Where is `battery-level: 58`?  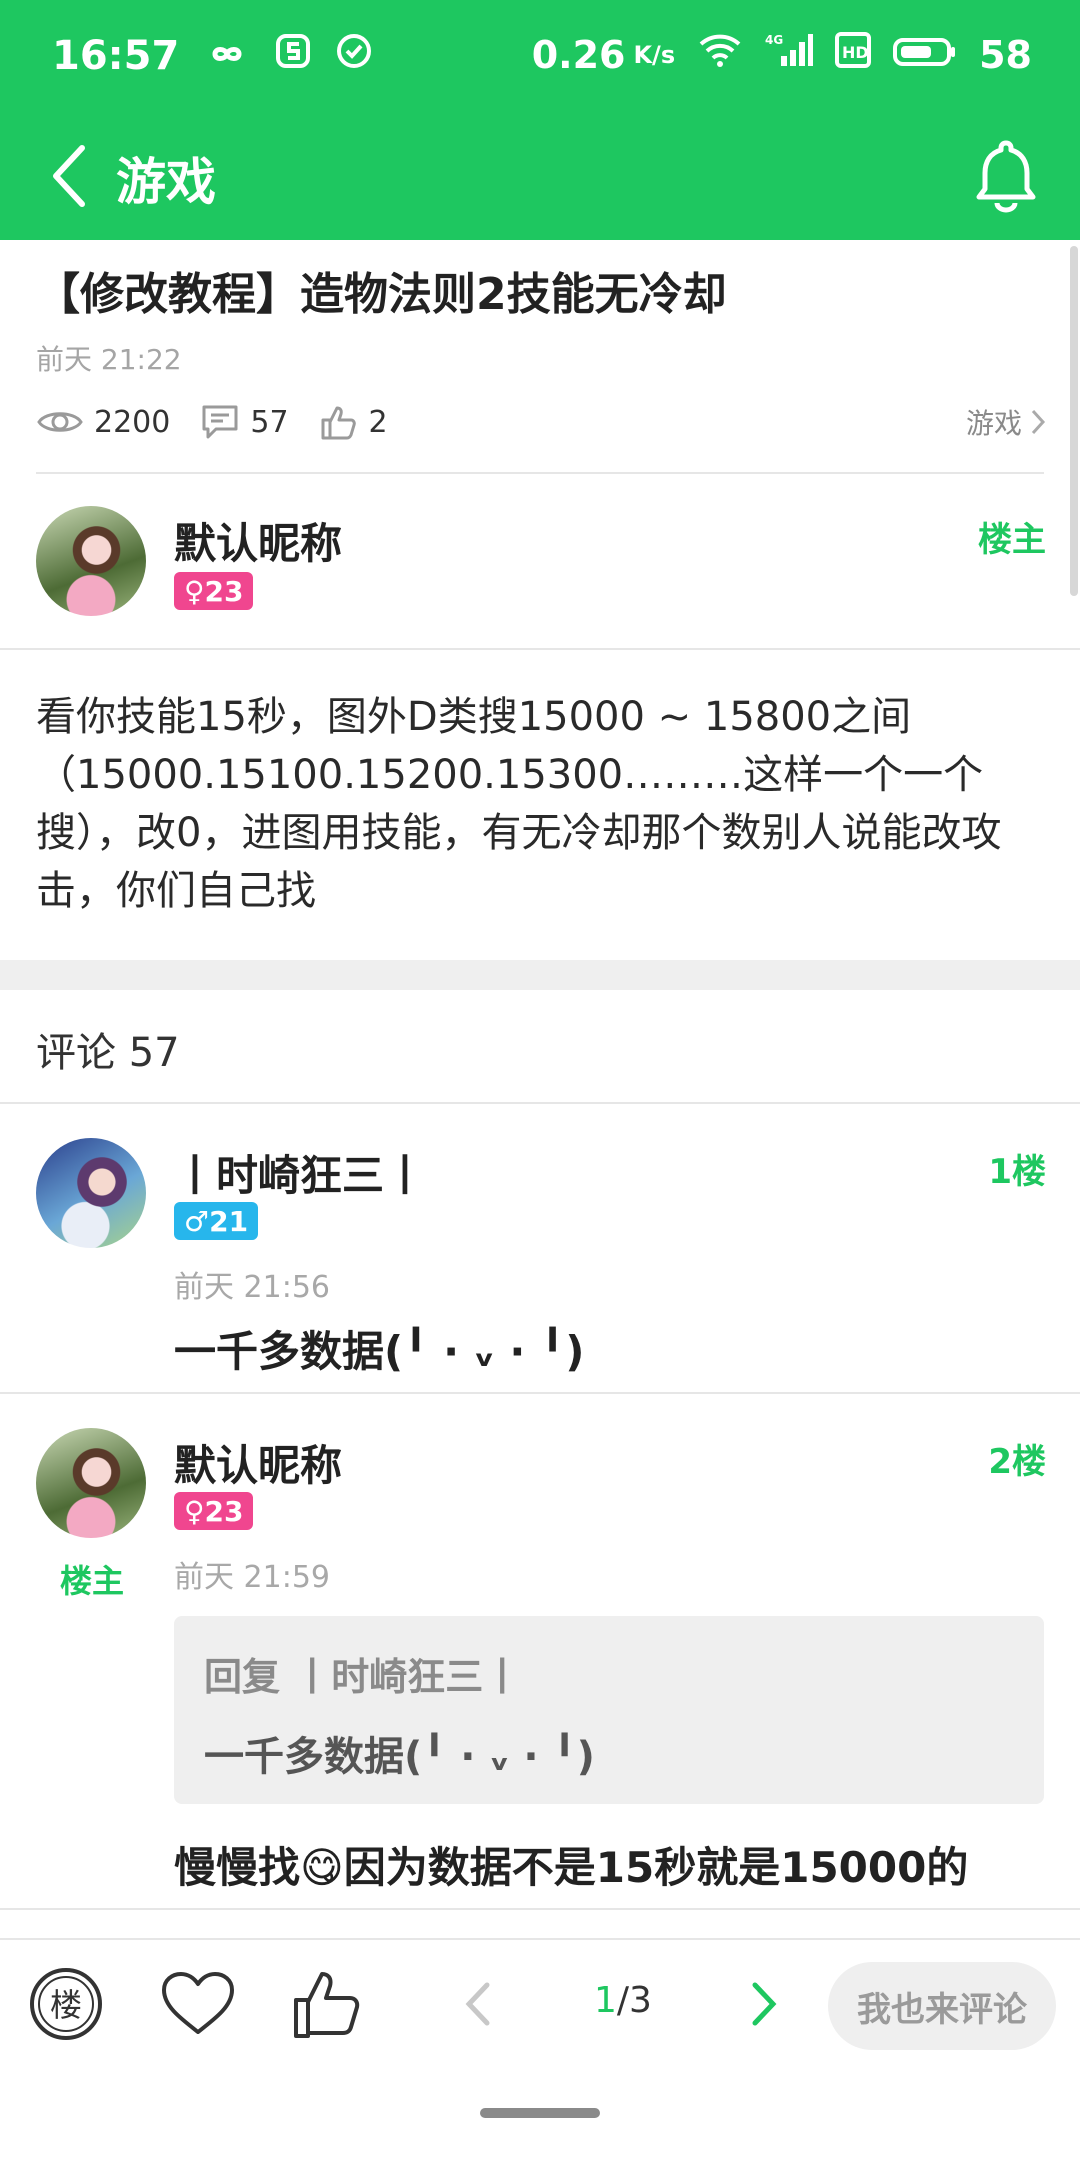
battery-level: 58 is located at coordinates (1005, 54).